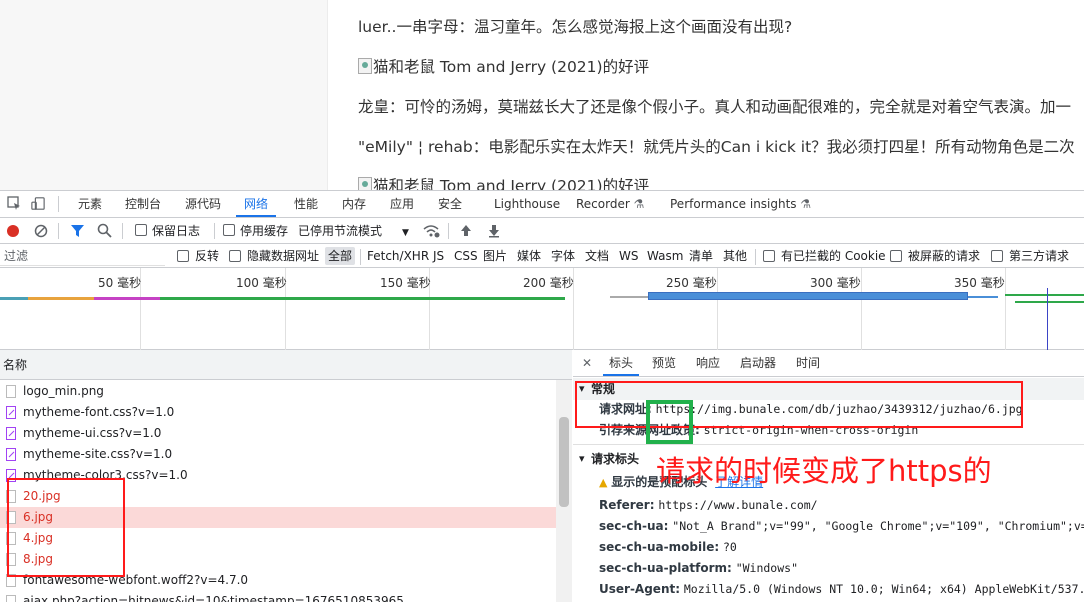  Describe the element at coordinates (41, 231) in the screenshot. I see `clear-icon` at that location.